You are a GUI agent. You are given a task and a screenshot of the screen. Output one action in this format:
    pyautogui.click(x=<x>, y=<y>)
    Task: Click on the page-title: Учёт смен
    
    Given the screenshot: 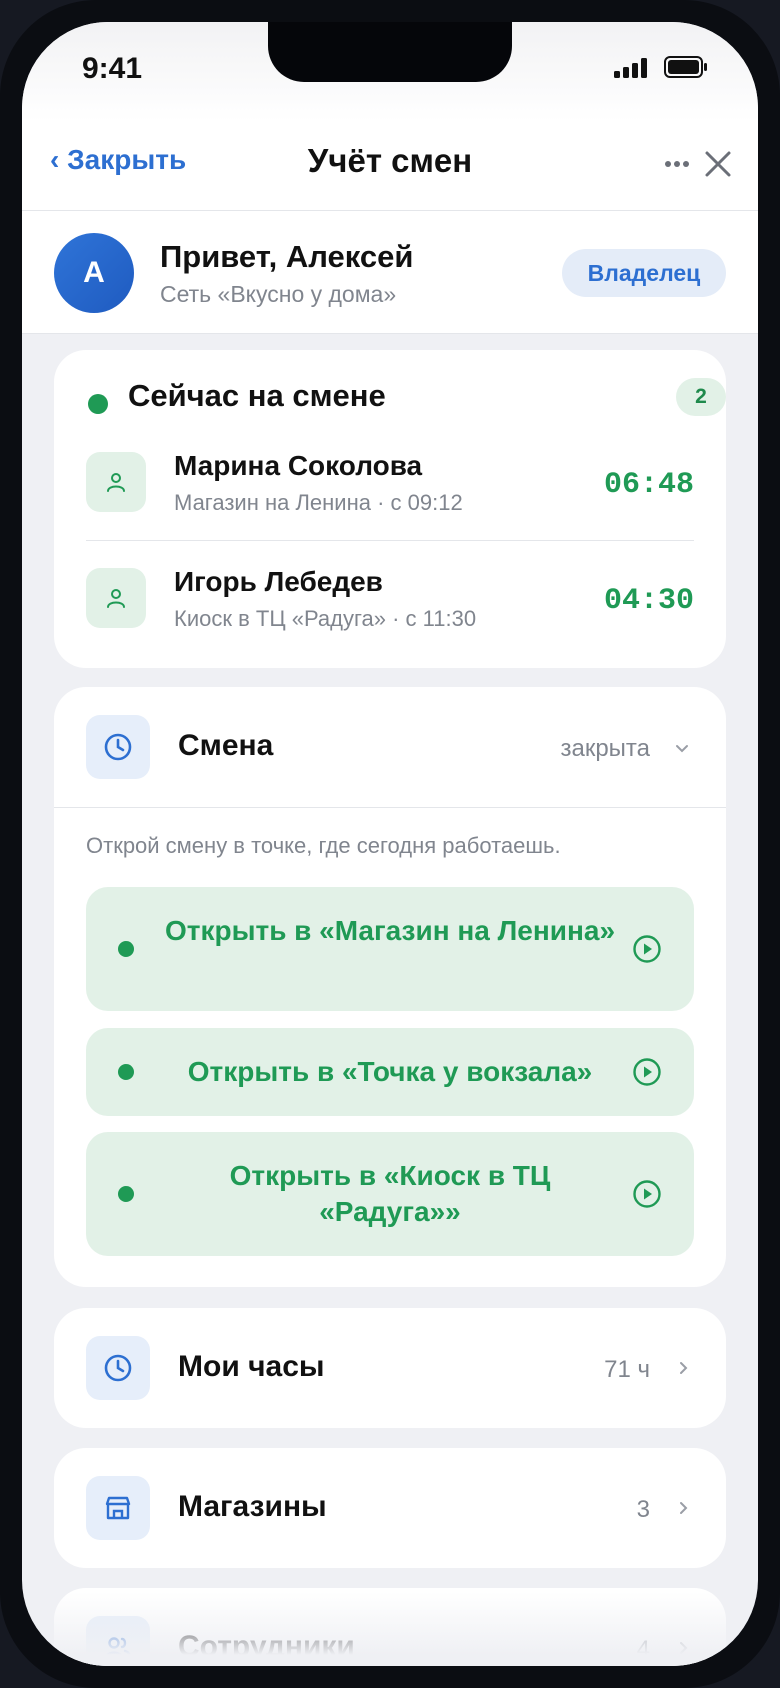 What is the action you would take?
    pyautogui.click(x=390, y=160)
    